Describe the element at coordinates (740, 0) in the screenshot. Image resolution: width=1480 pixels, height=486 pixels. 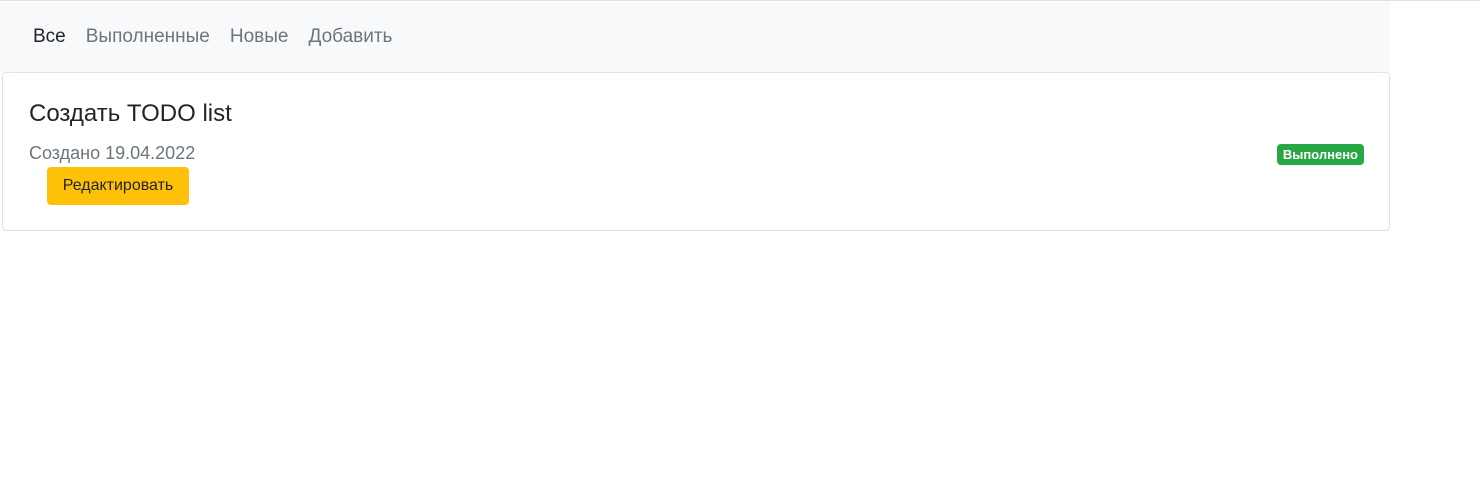
I see `top-divider` at that location.